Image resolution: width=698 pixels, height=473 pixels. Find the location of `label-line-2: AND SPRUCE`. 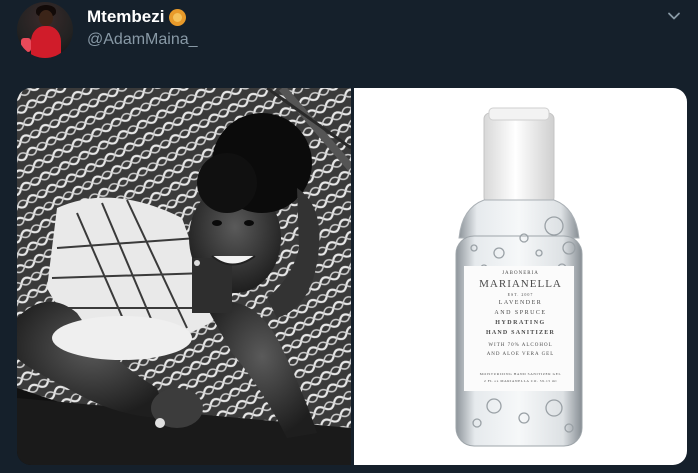

label-line-2: AND SPRUCE is located at coordinates (520, 313).